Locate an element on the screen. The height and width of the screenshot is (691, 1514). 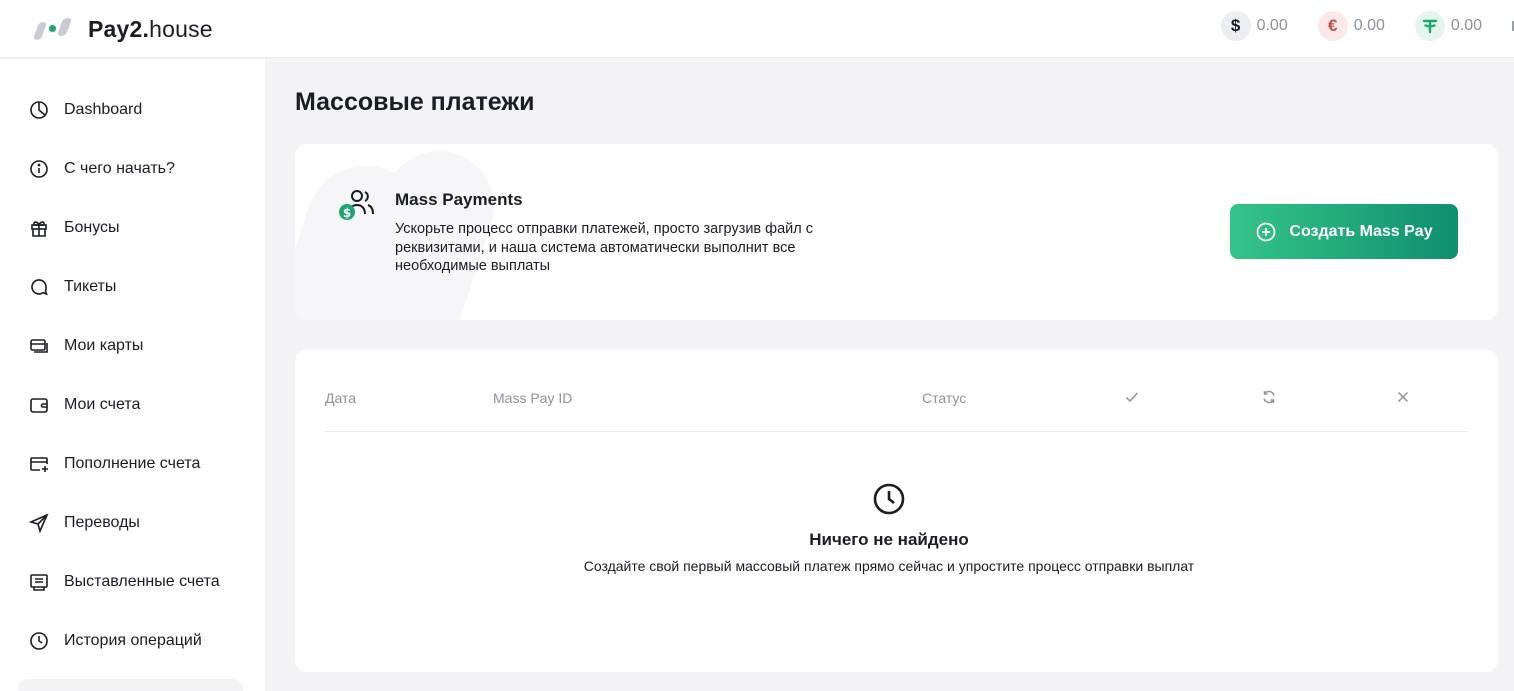
column-header-date: Дата is located at coordinates (340, 398).